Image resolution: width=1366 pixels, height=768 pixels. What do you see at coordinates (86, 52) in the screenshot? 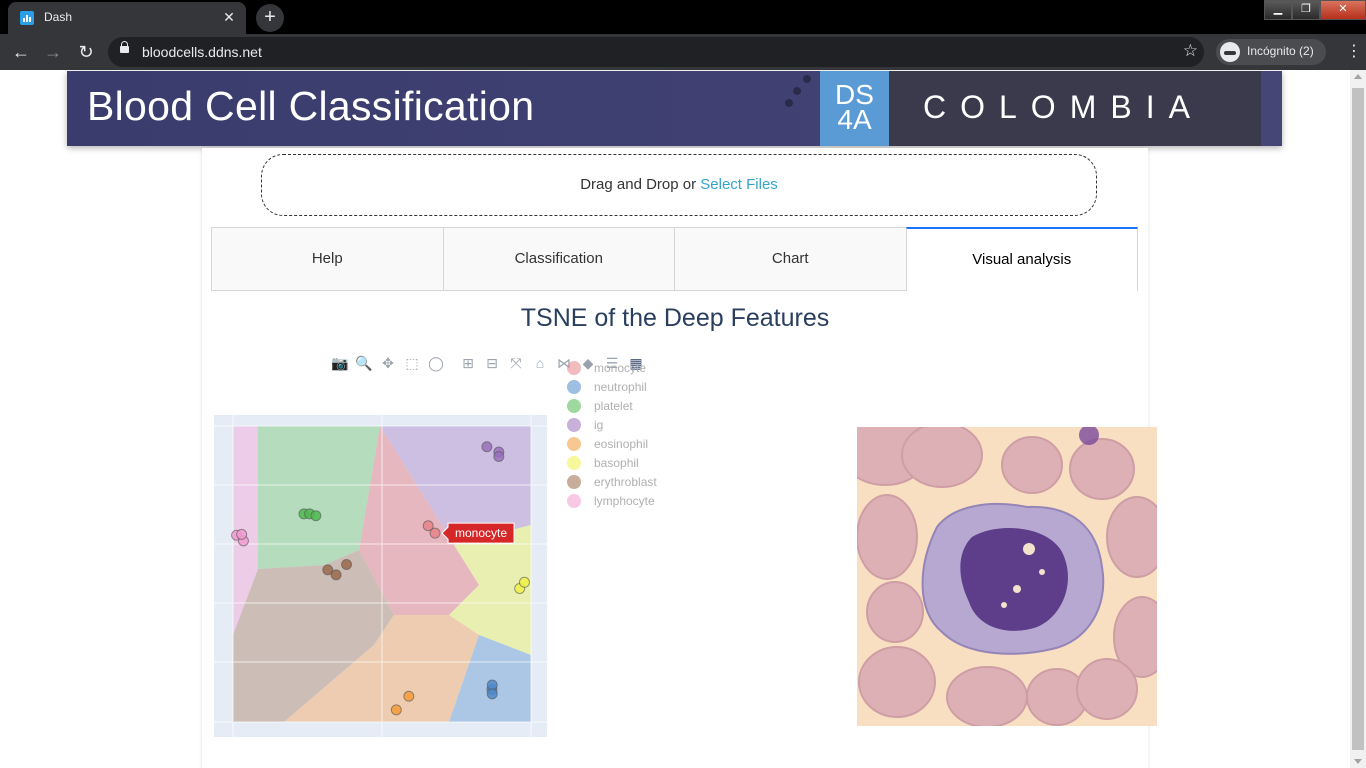
I see `reload-icon: ↻` at bounding box center [86, 52].